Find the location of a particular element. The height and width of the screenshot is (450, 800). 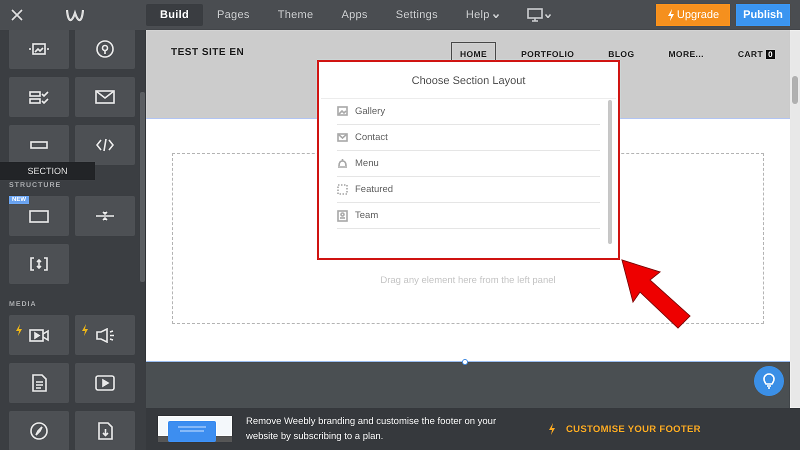

caret-icon is located at coordinates (547, 16).